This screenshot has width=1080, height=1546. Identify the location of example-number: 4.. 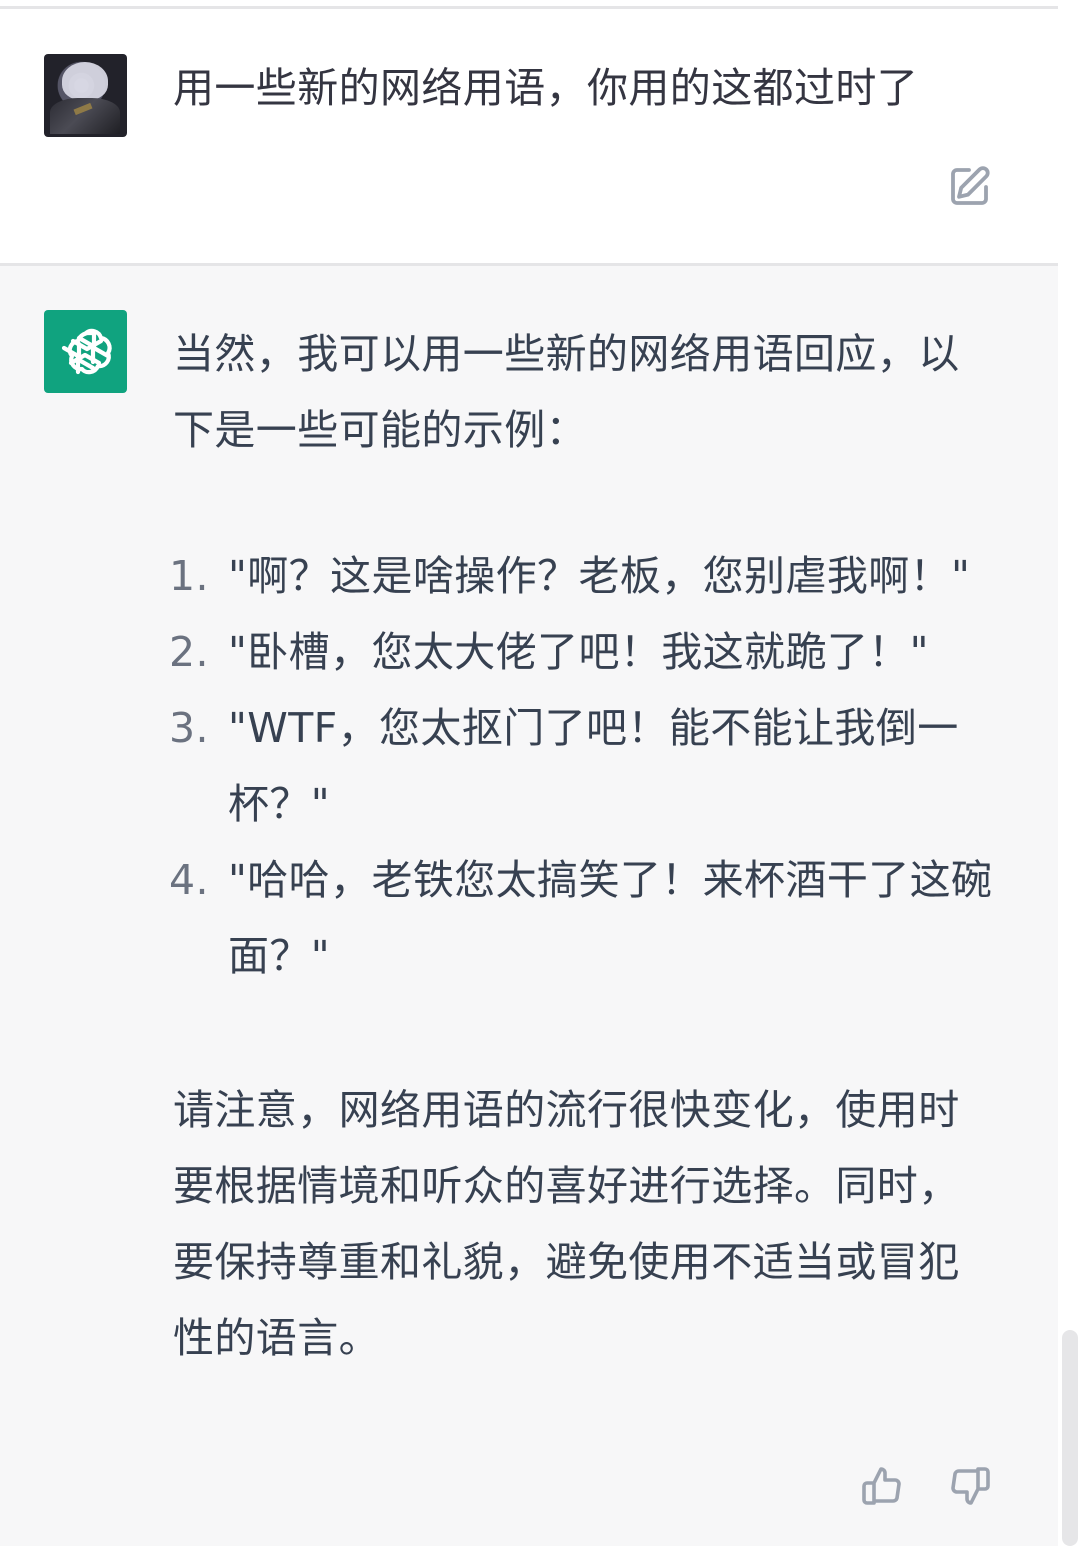
(189, 880).